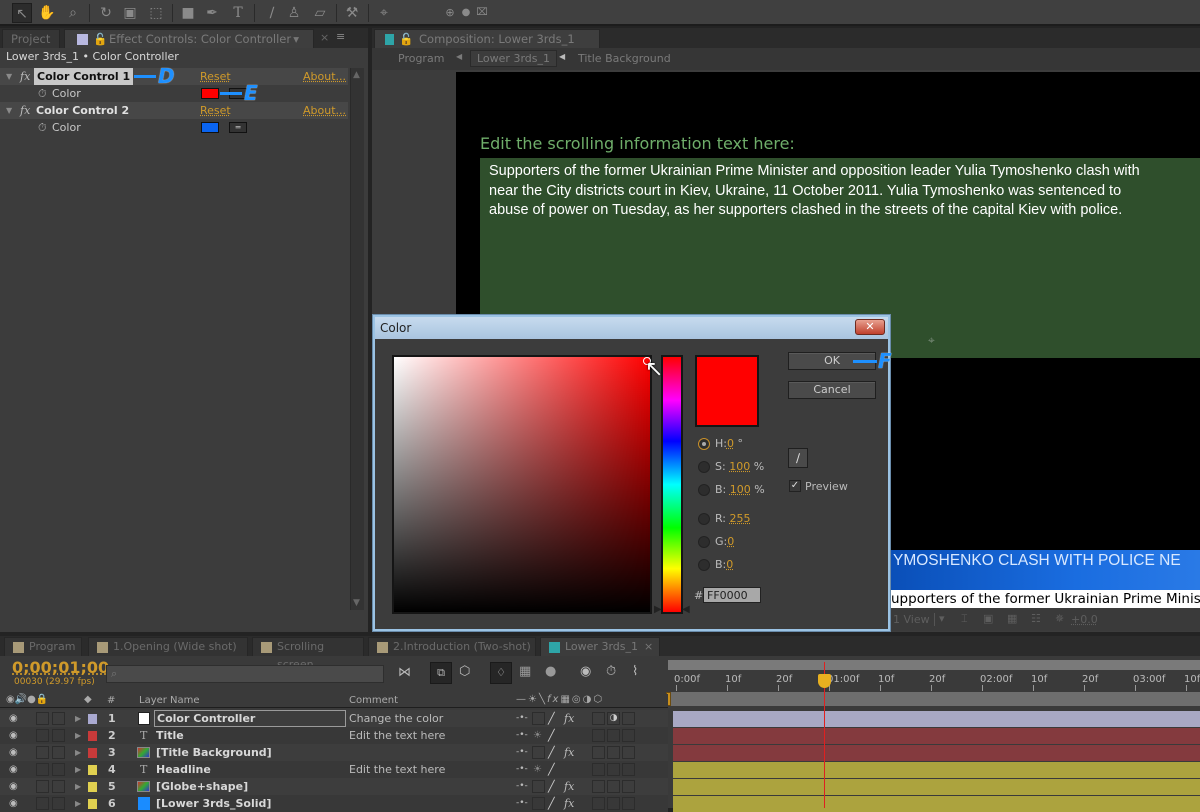 The image size is (1200, 812). What do you see at coordinates (611, 671) in the screenshot?
I see `auto-keyframe-icon: ⏱` at bounding box center [611, 671].